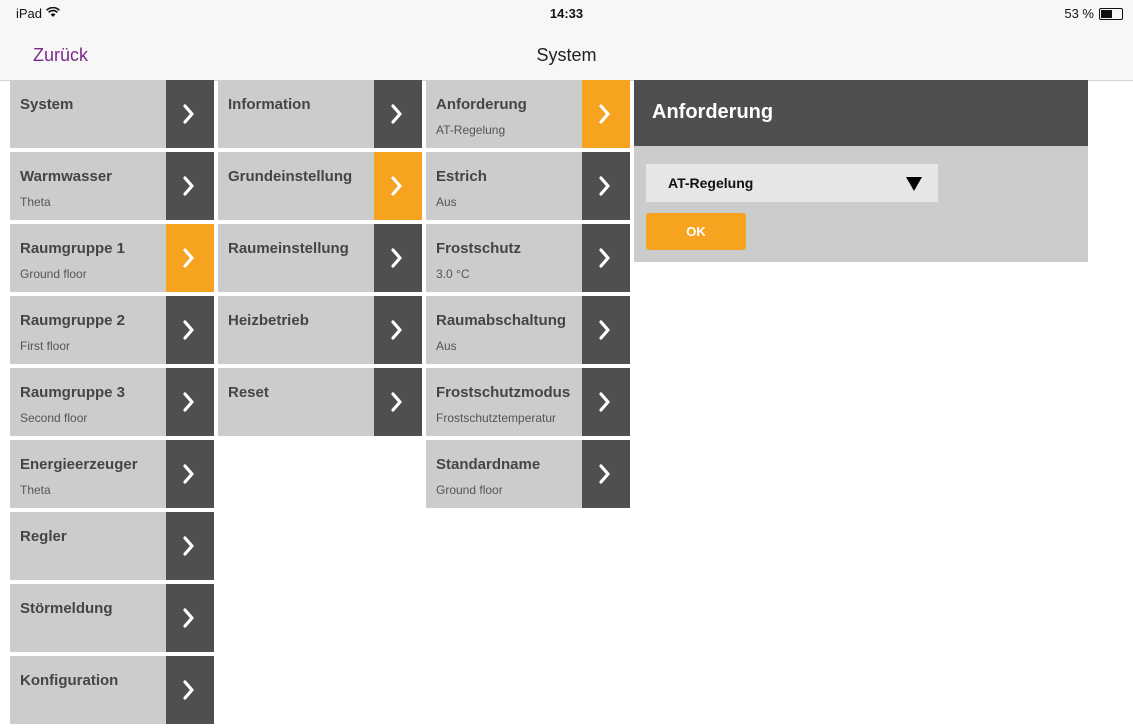 Image resolution: width=1133 pixels, height=728 pixels. I want to click on sub-menu-item: Grundeinstellung, so click(320, 186).